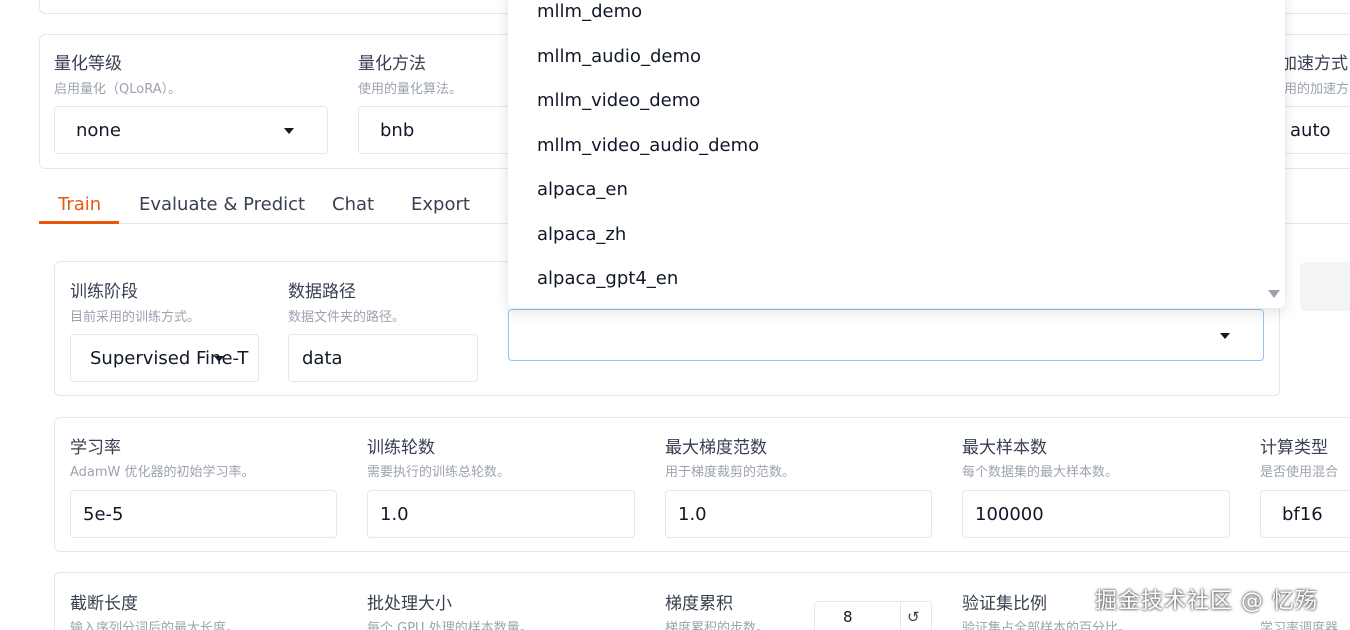 This screenshot has height=630, width=1350. Describe the element at coordinates (322, 358) in the screenshot. I see `dataset-dir-value: data` at that location.